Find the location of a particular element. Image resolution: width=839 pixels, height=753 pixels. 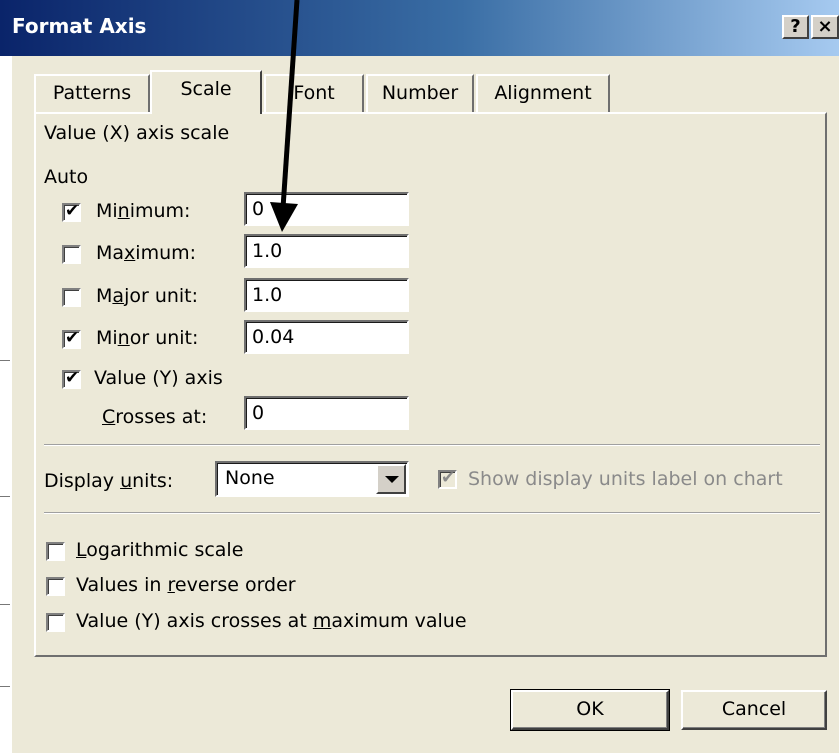

annotation-arrow-icon is located at coordinates (285, 116).